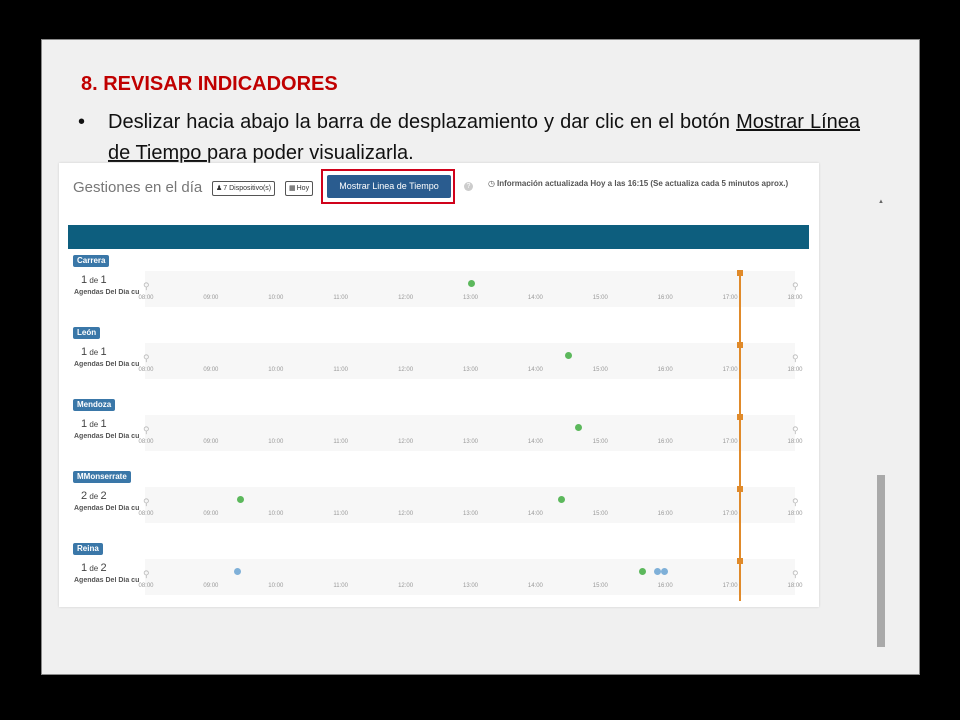  What do you see at coordinates (389, 186) in the screenshot?
I see `show-timeline-button: Mostrar Linea de Tiempo` at bounding box center [389, 186].